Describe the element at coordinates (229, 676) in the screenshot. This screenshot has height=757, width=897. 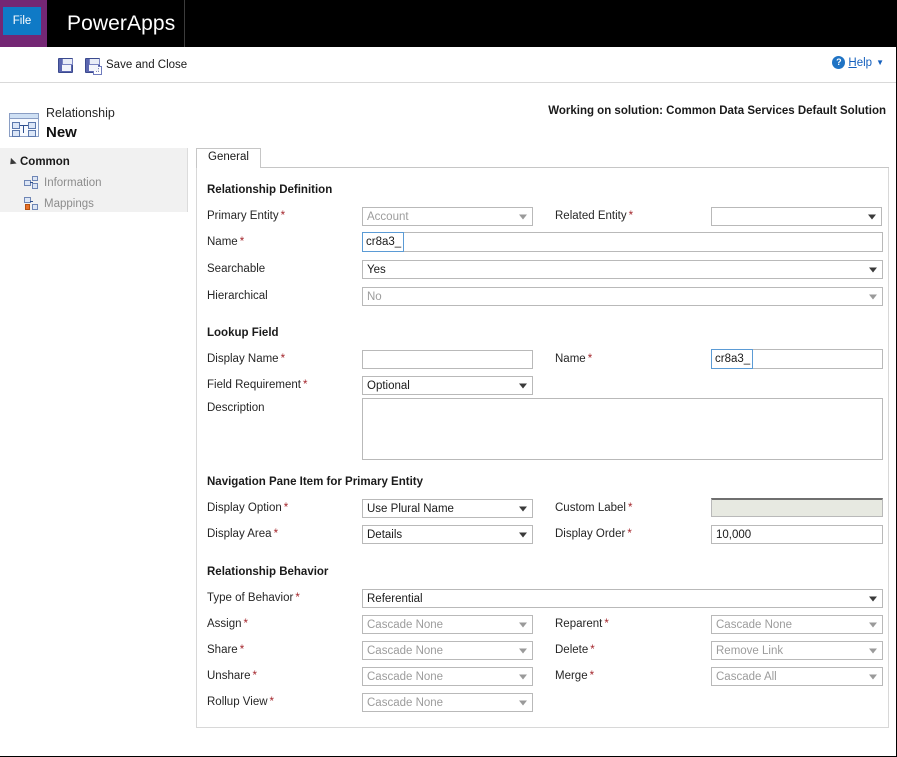
I see `label-text: Unshare` at that location.